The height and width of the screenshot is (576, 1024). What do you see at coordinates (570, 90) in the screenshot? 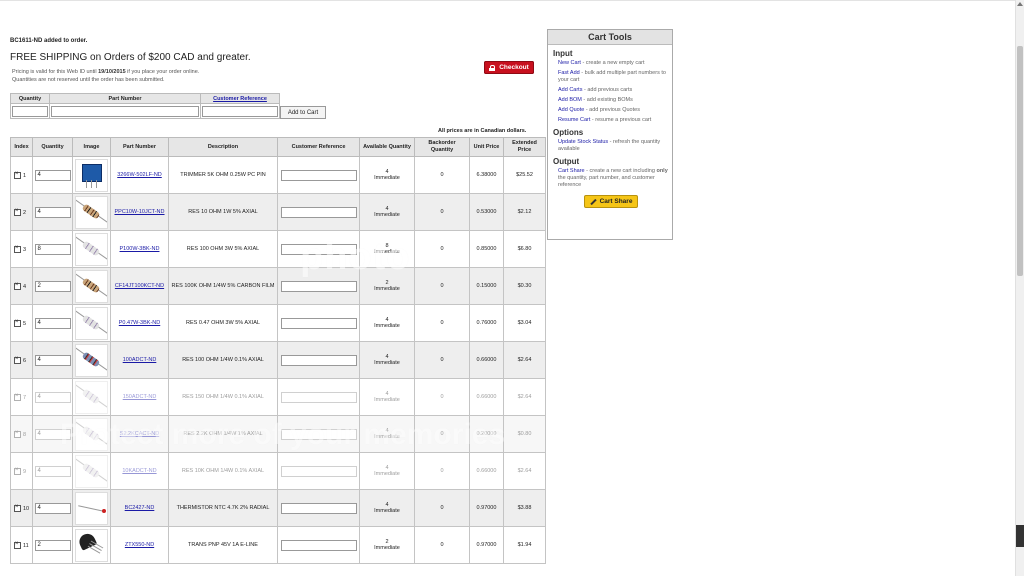
I see `tool-link: Add Carts` at bounding box center [570, 90].